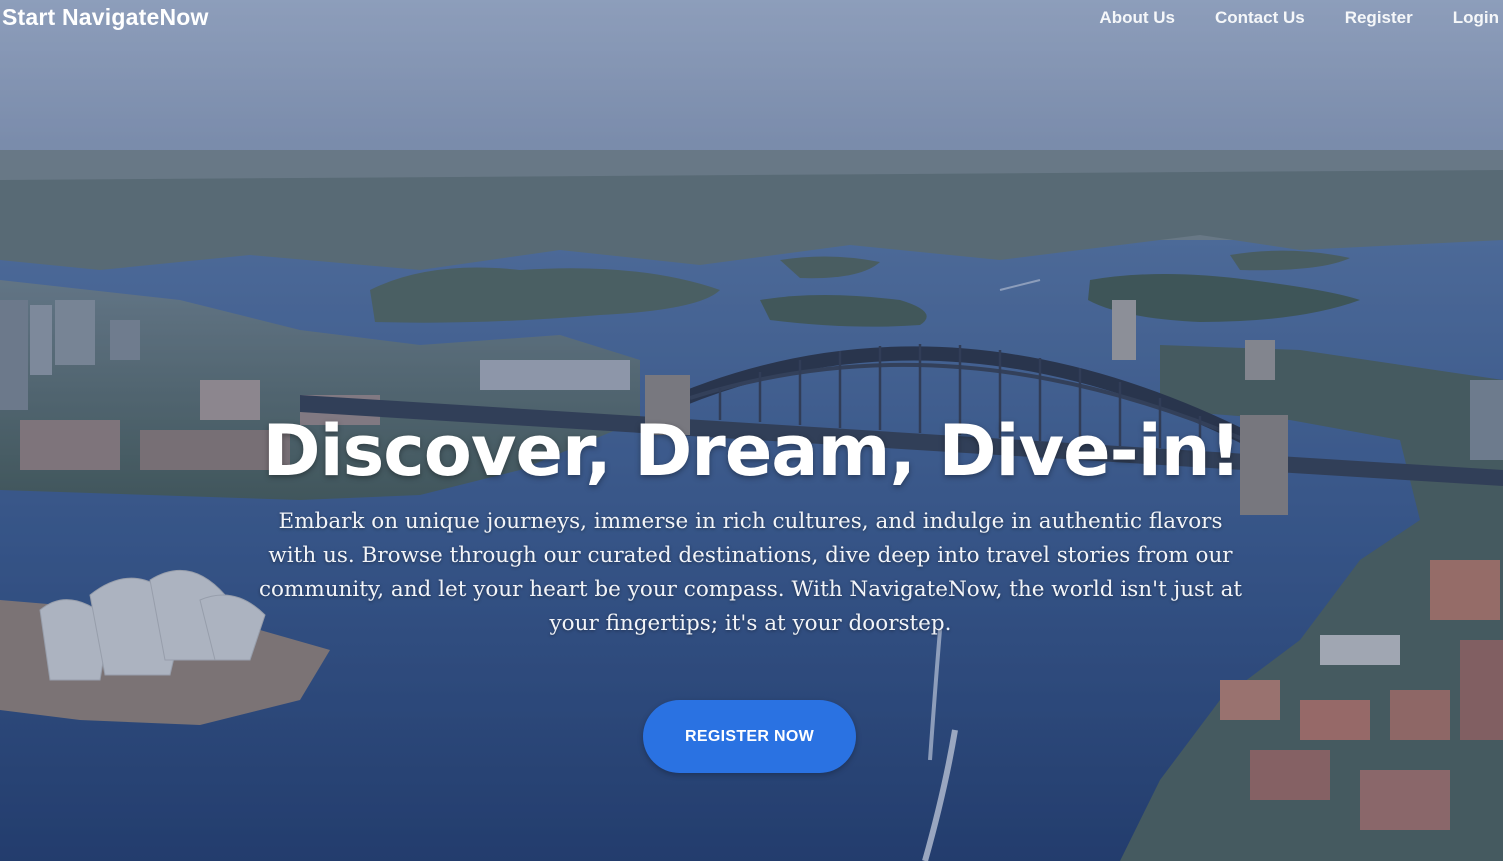  What do you see at coordinates (105, 17) in the screenshot?
I see `brand-logo-link: Start NavigateNow` at bounding box center [105, 17].